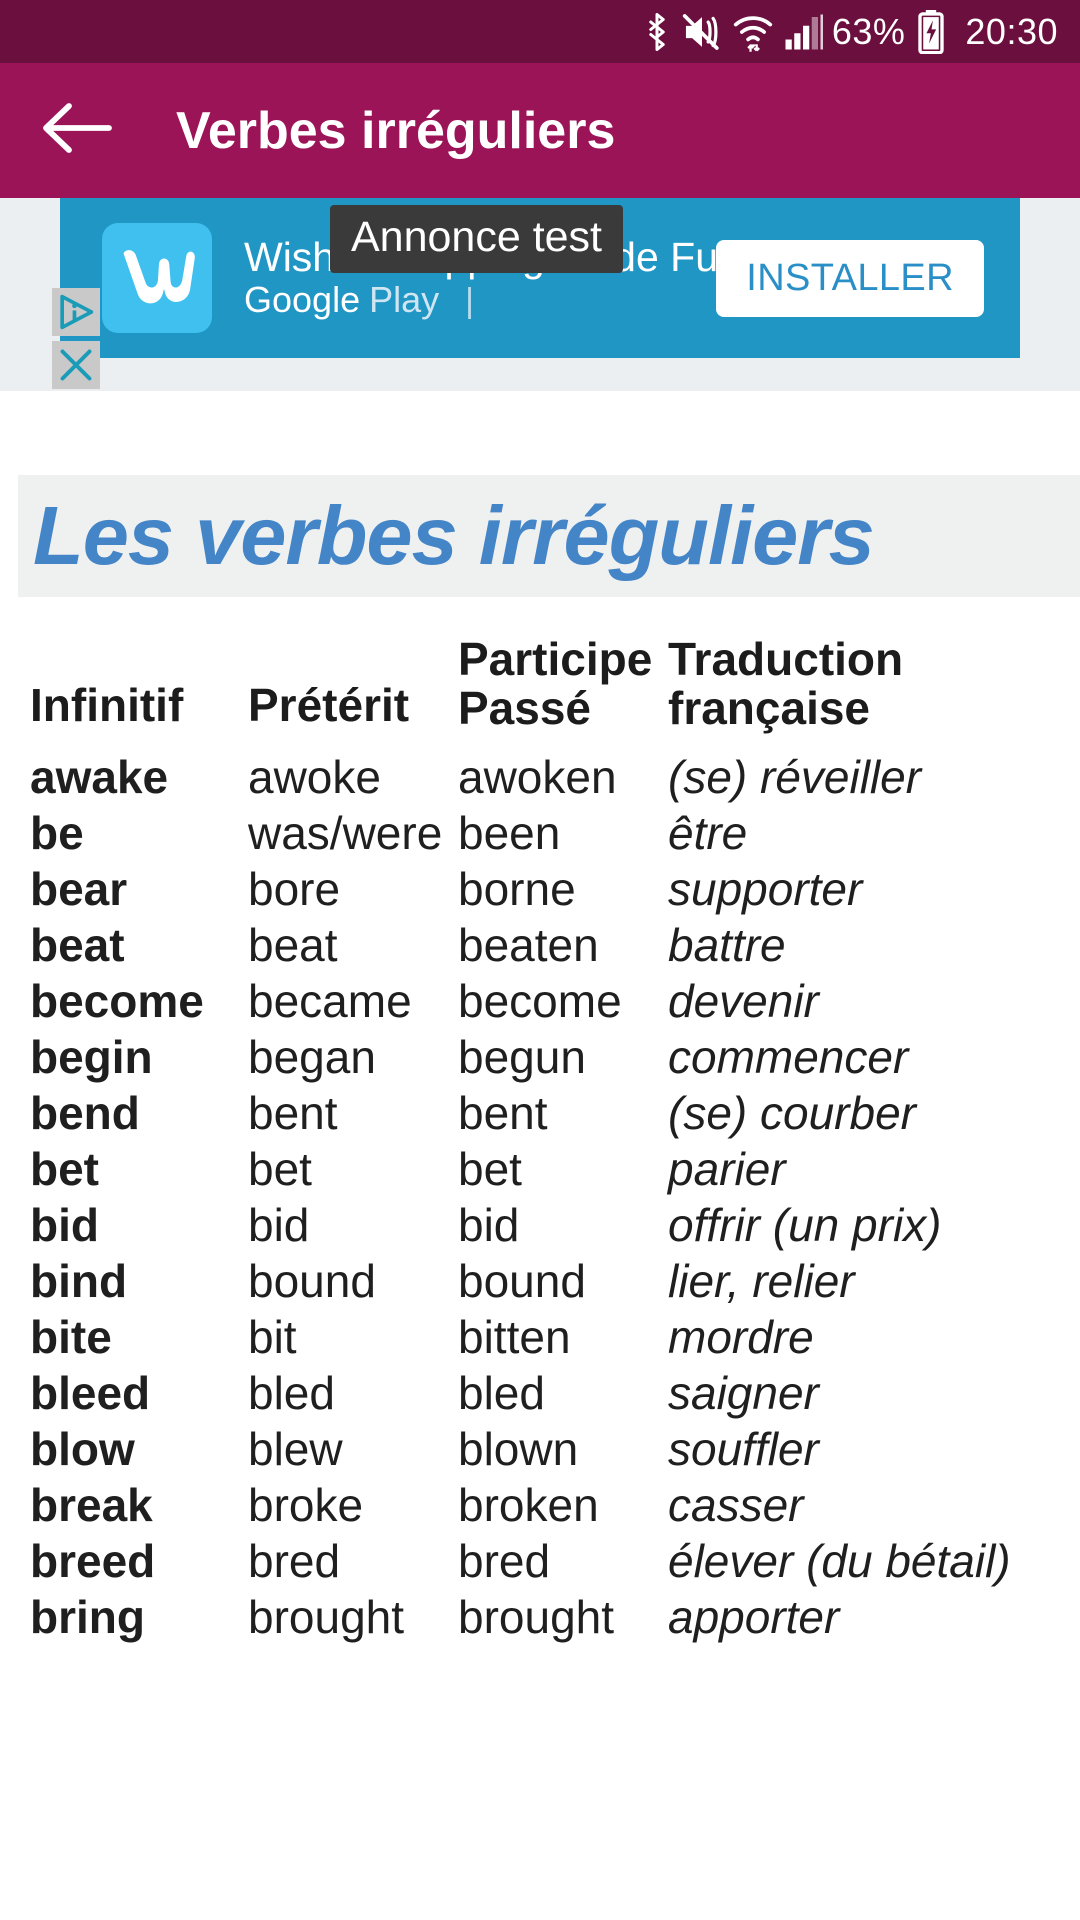  What do you see at coordinates (302, 300) in the screenshot?
I see `ad-store-google: Google` at bounding box center [302, 300].